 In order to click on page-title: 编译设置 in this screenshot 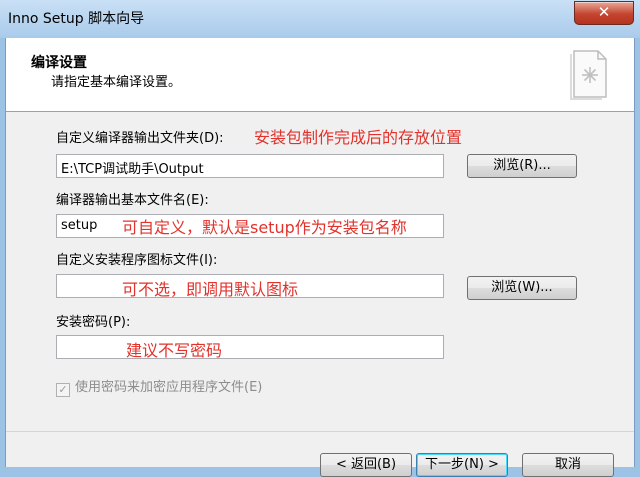, I will do `click(59, 63)`.